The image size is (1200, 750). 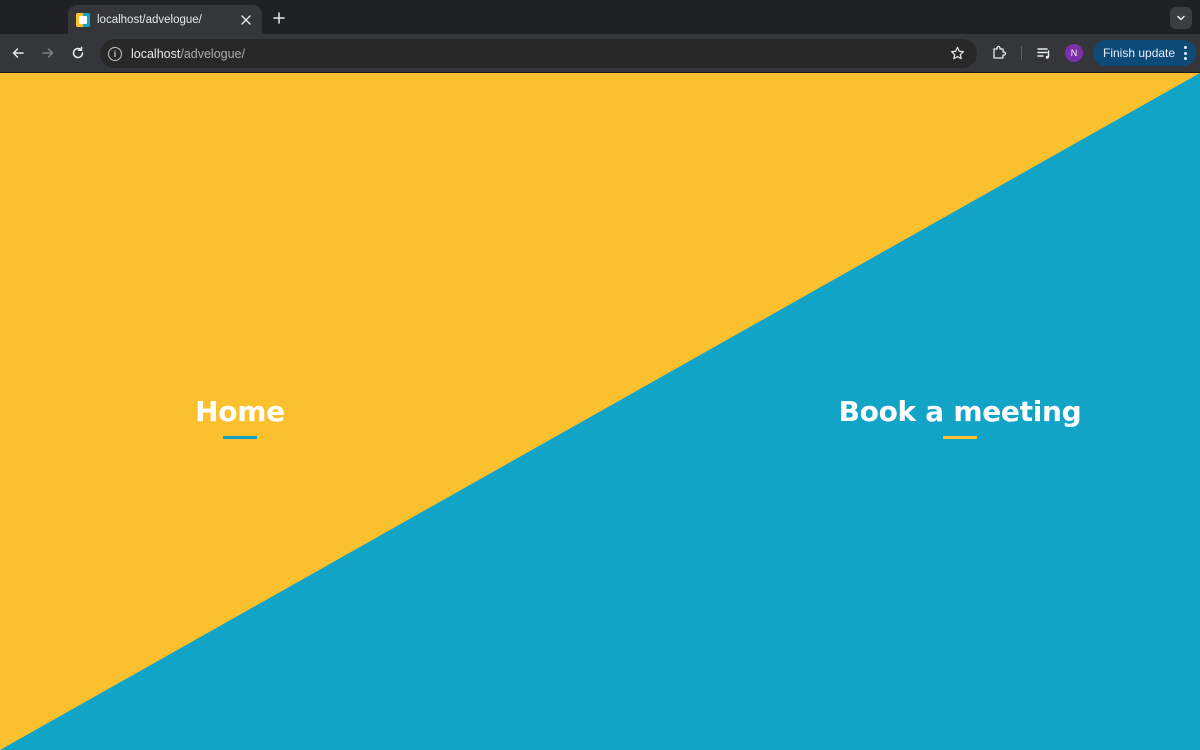 I want to click on finish-update-label: Finish update, so click(x=1139, y=53).